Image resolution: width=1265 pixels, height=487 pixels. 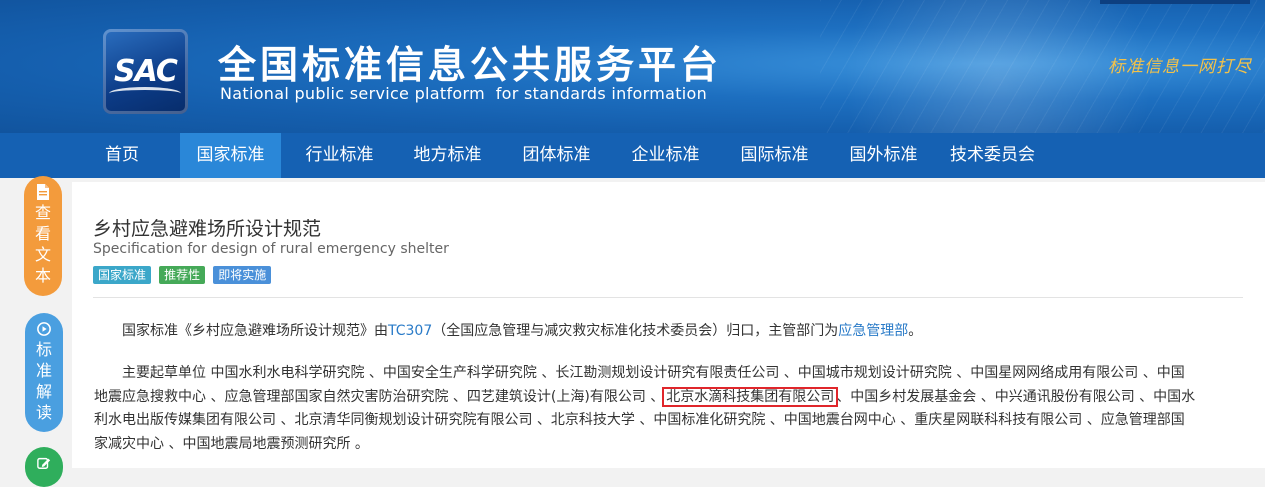 I want to click on view-text-char-4: 本, so click(x=42, y=275).